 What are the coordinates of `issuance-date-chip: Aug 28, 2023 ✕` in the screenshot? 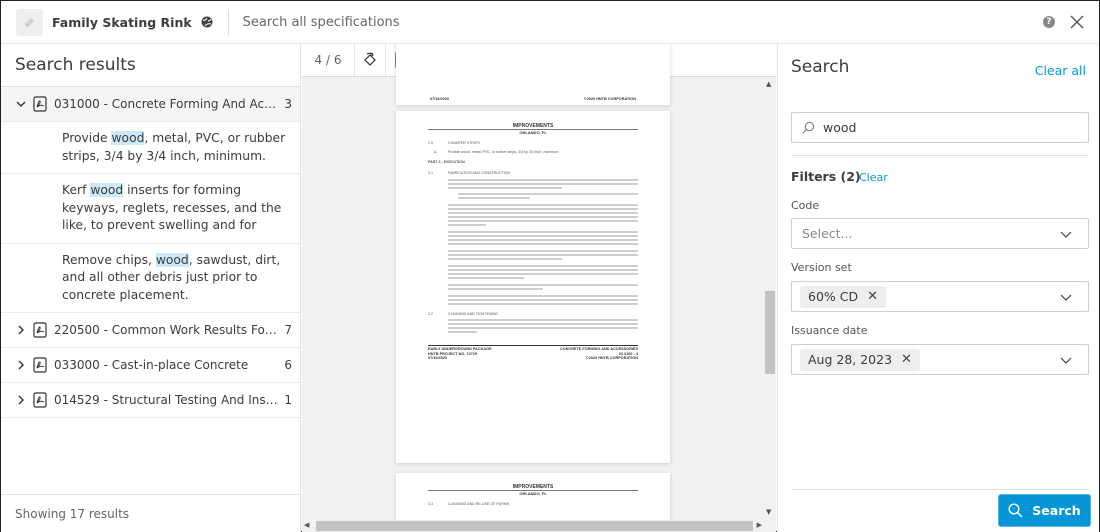 It's located at (860, 359).